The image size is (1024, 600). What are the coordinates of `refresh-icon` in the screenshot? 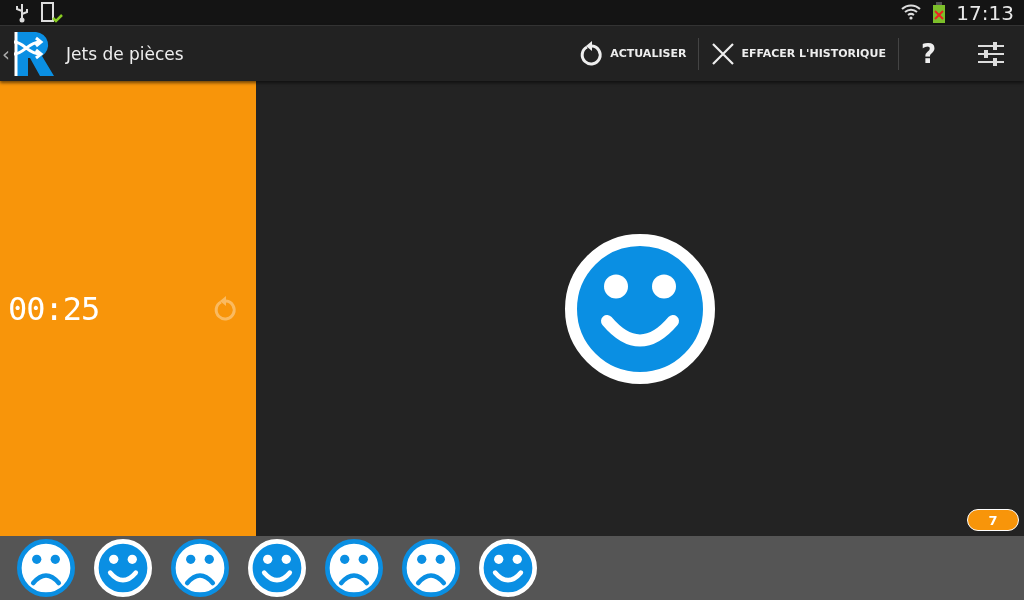 It's located at (592, 53).